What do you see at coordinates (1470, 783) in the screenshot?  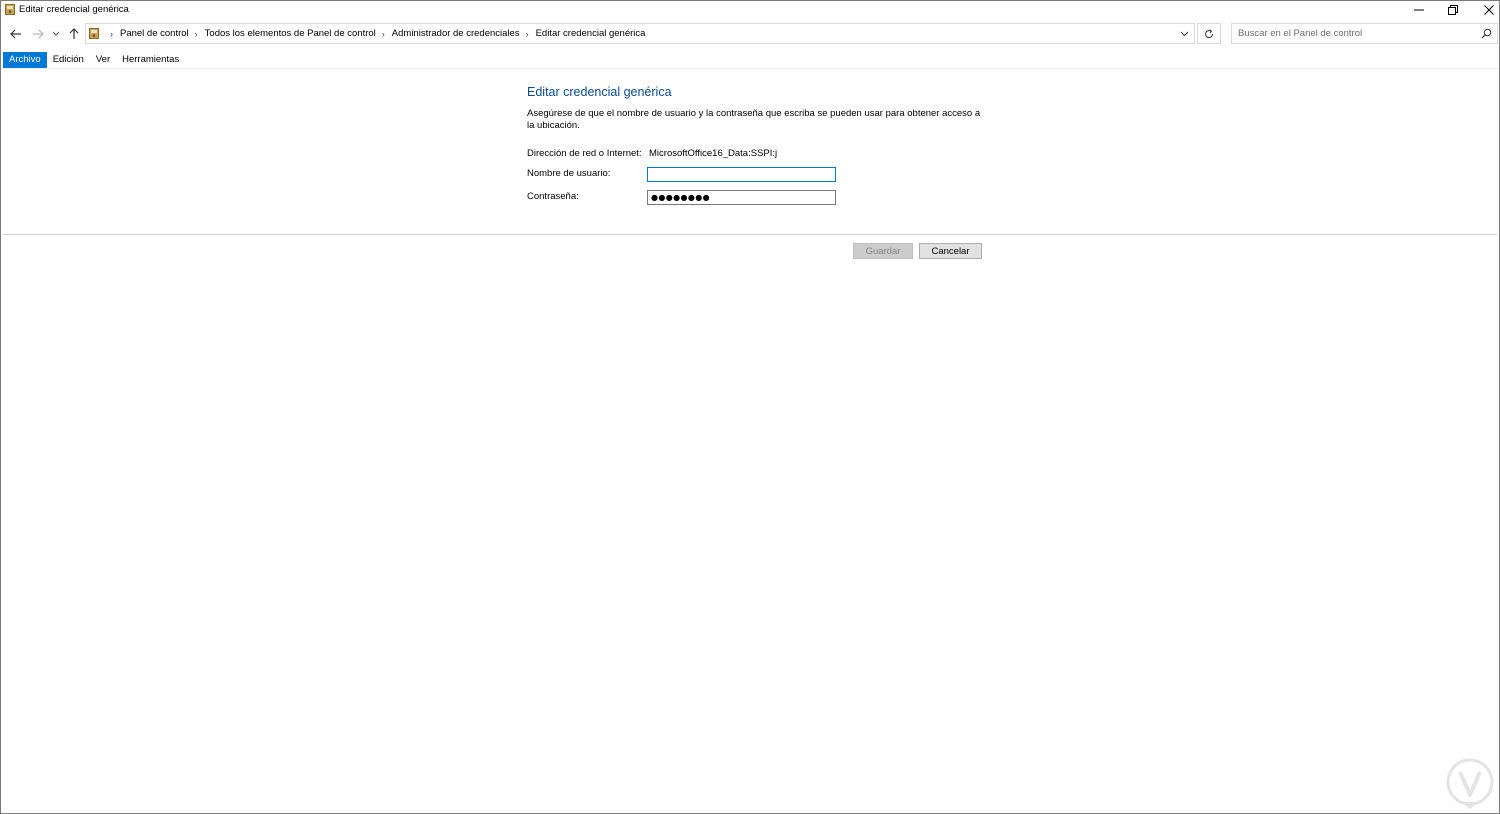 I see `watermark-logo-icon` at bounding box center [1470, 783].